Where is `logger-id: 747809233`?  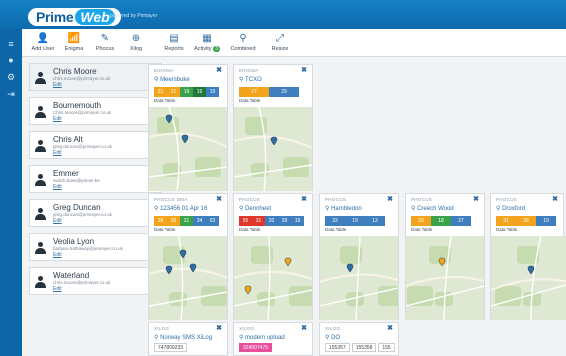 logger-id: 747809233 is located at coordinates (171, 347).